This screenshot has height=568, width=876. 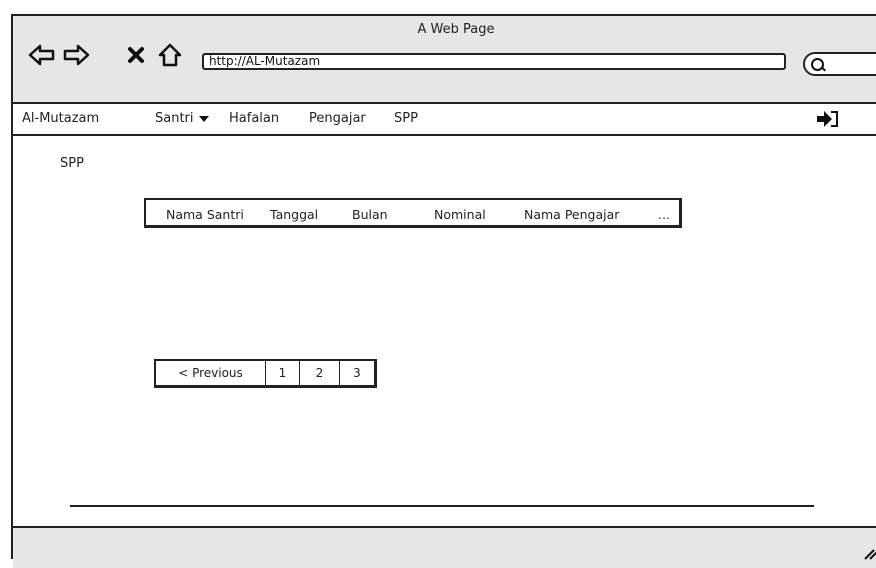 What do you see at coordinates (205, 214) in the screenshot?
I see `column-header-nama-santri: Nama Santri` at bounding box center [205, 214].